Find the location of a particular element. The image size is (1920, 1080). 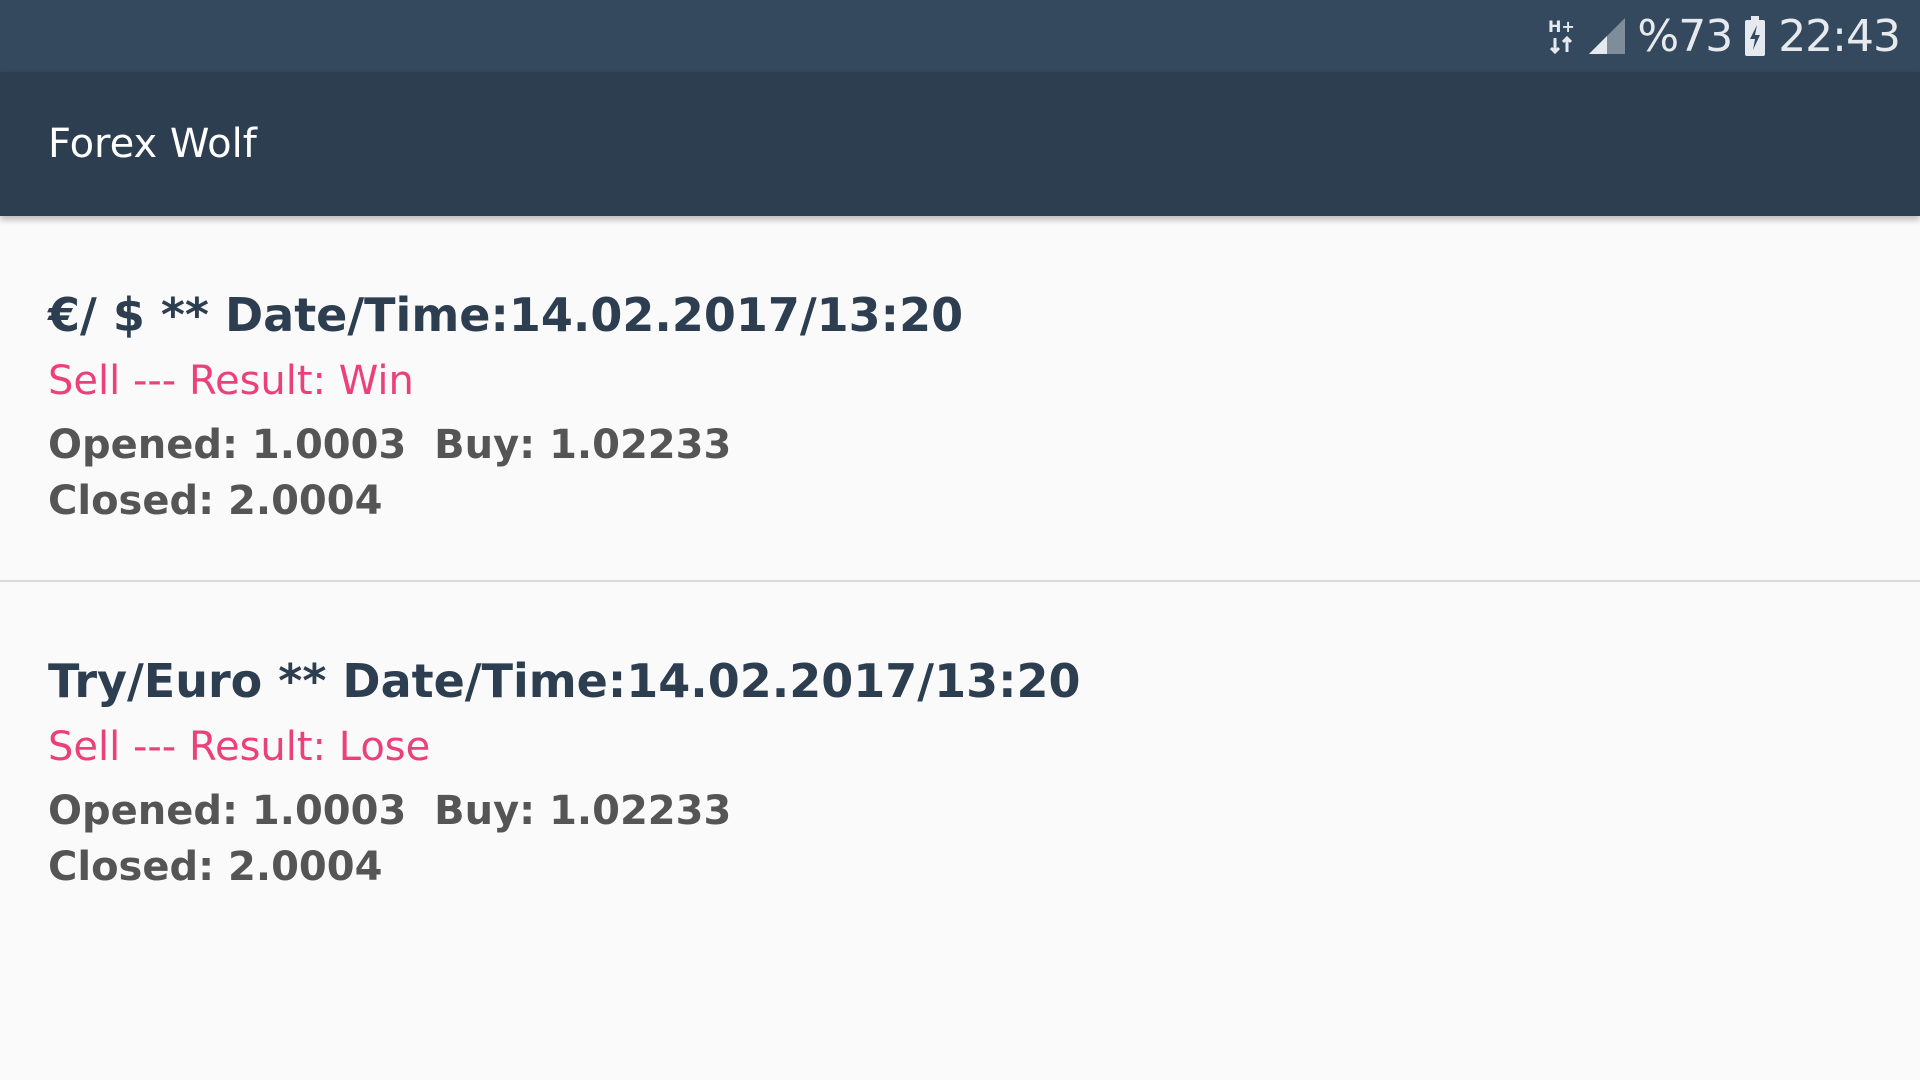

clock: 22:43 is located at coordinates (1839, 36).